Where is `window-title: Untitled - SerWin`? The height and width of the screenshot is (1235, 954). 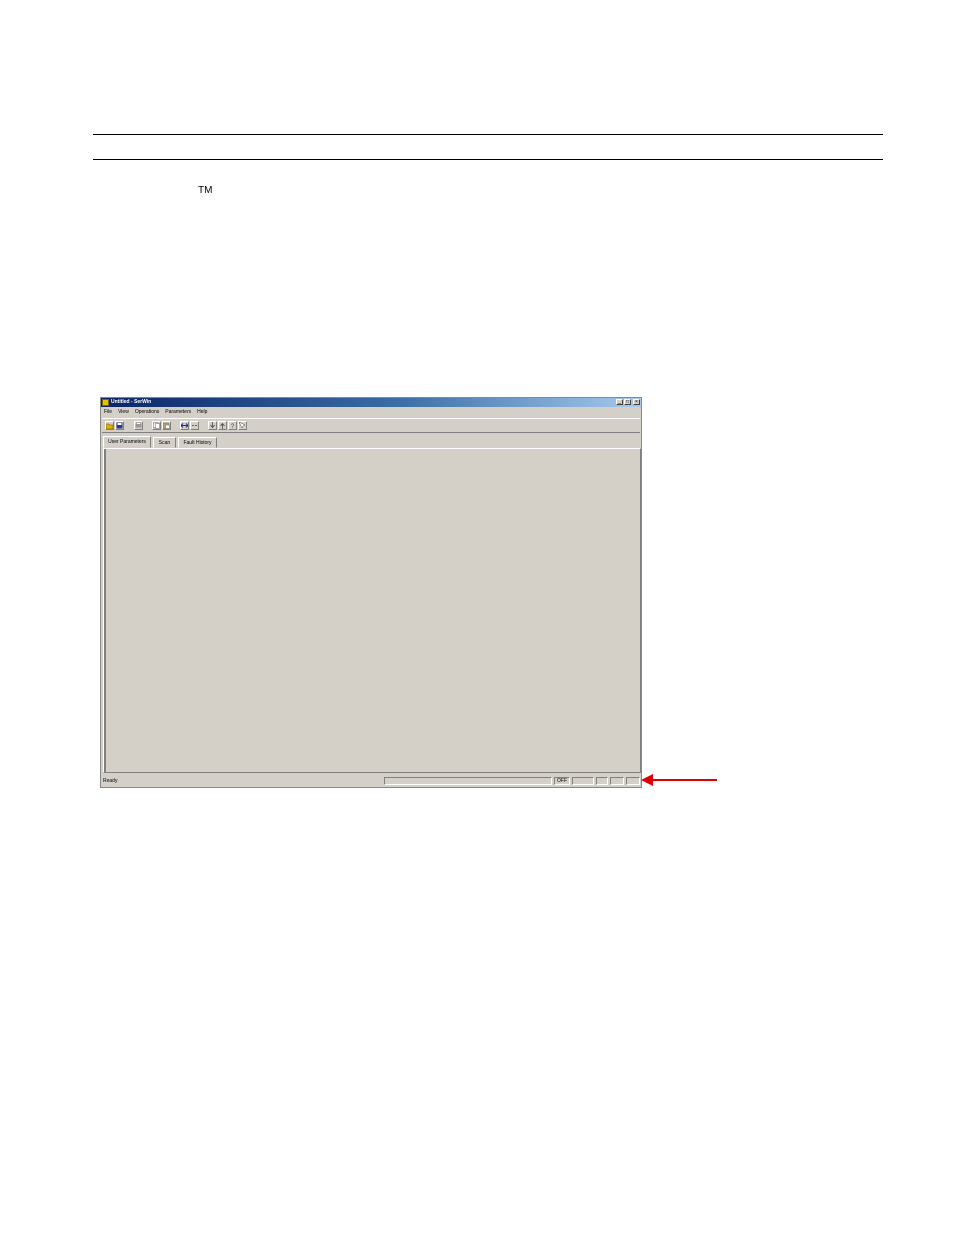 window-title: Untitled - SerWin is located at coordinates (131, 402).